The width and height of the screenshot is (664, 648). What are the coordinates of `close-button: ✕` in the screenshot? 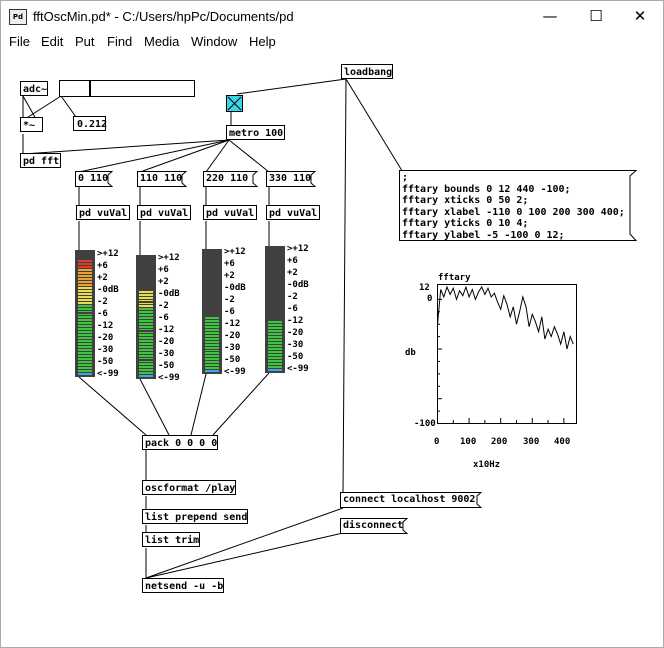 It's located at (640, 16).